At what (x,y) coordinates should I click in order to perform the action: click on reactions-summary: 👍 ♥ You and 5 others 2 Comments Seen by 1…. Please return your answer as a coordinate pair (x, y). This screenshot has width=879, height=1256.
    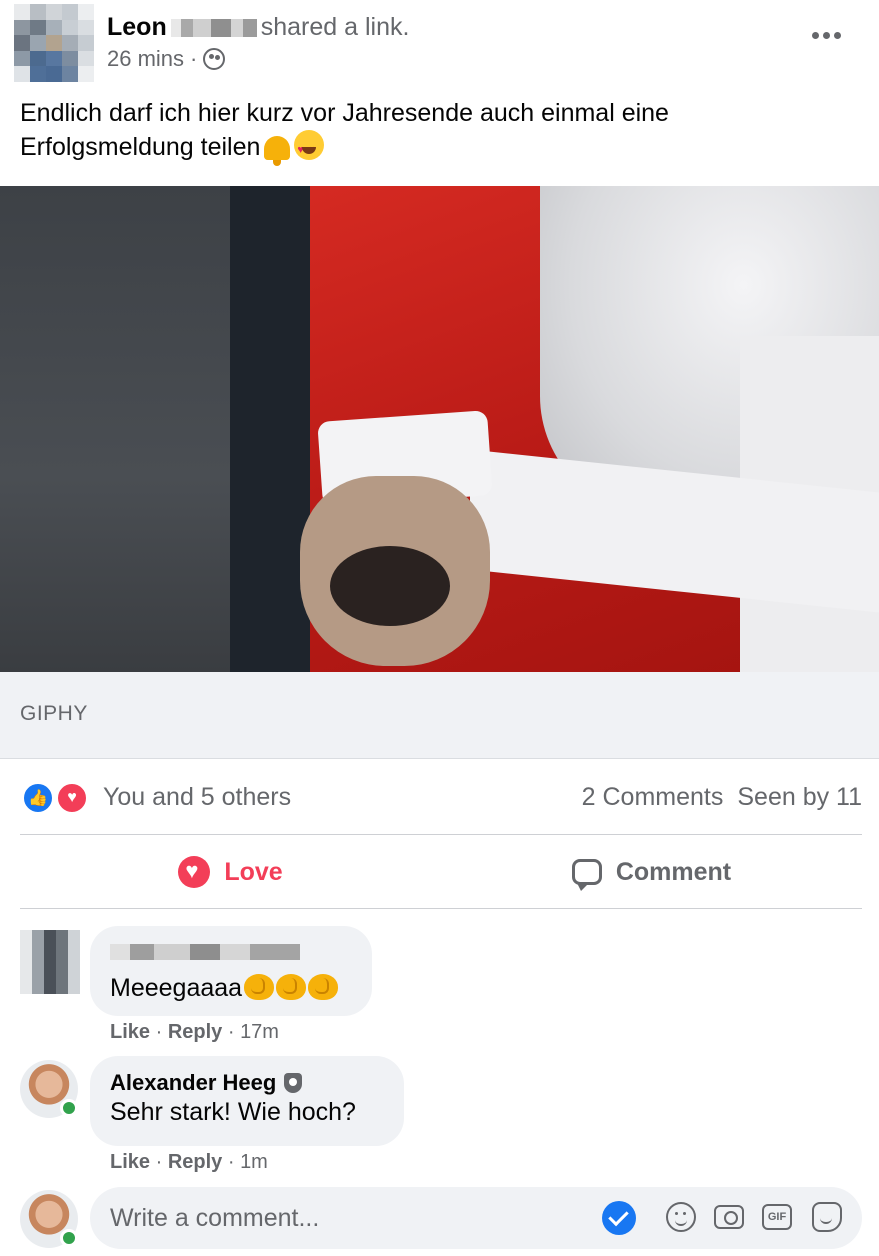
    Looking at the image, I should click on (441, 798).